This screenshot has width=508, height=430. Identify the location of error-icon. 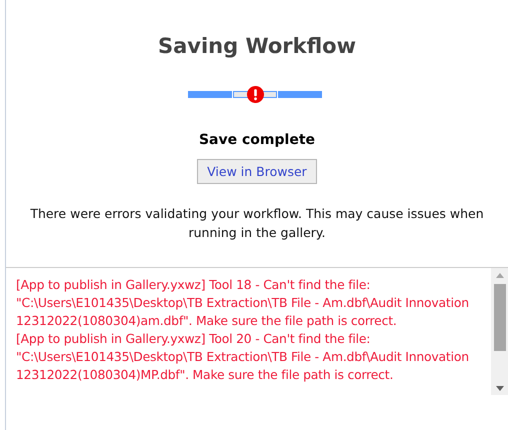
(255, 94).